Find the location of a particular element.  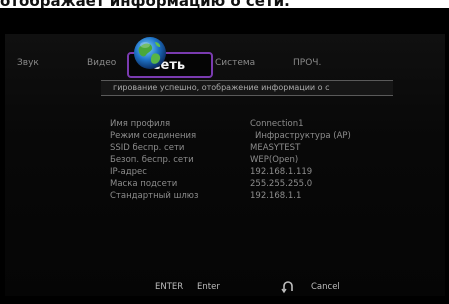

info-value: Connection1 is located at coordinates (277, 124).